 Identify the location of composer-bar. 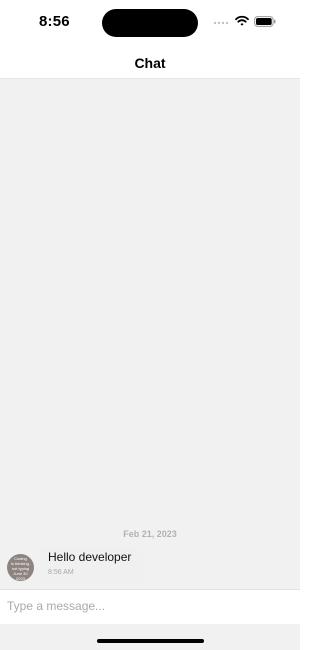
(150, 606).